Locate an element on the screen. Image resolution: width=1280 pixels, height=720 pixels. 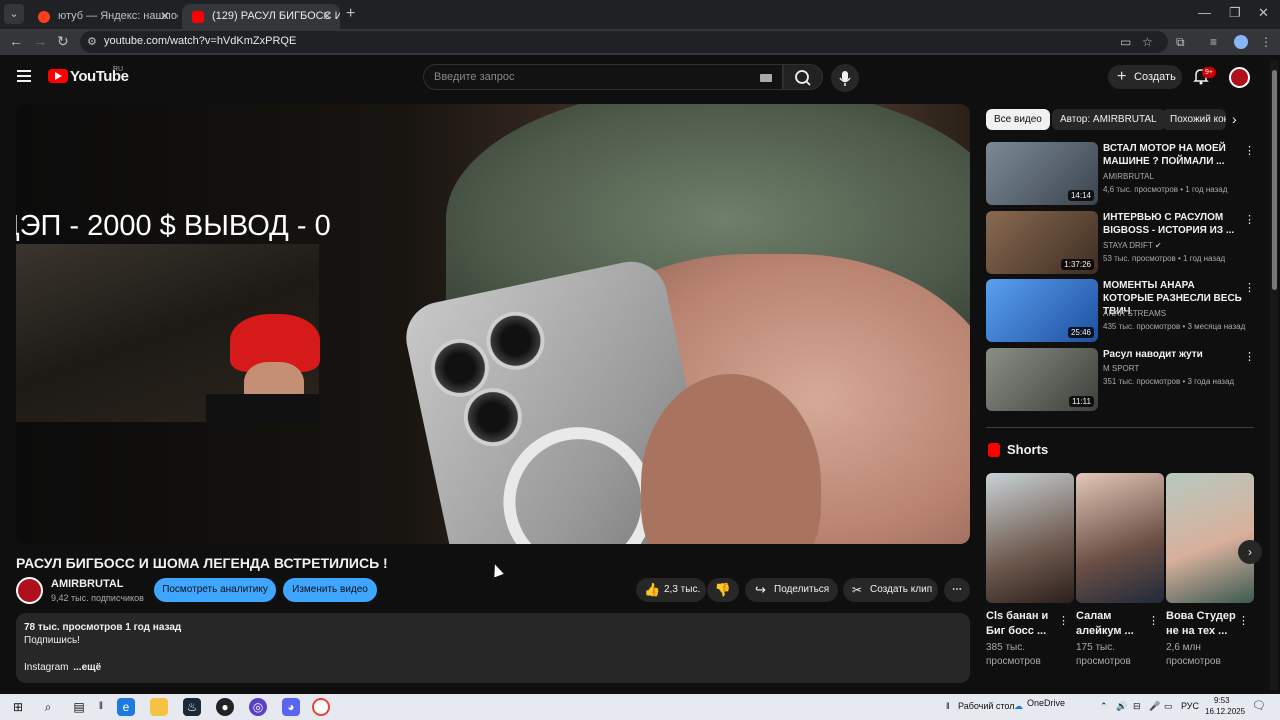
speaker-icon: 🔊 is located at coordinates (1121, 706).